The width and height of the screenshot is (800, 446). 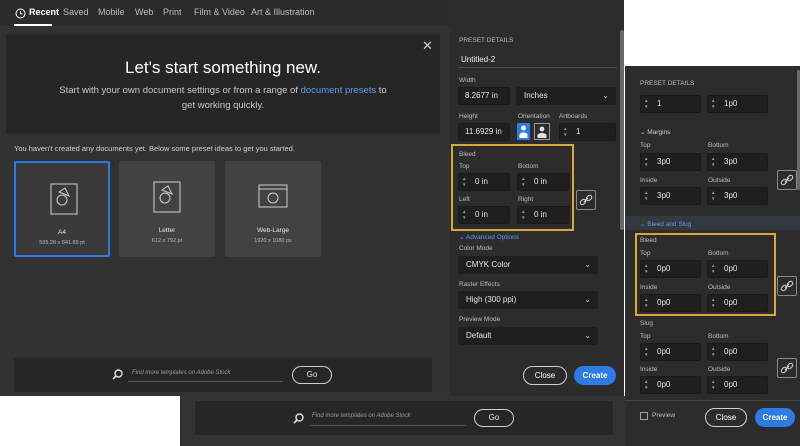 What do you see at coordinates (484, 132) in the screenshot?
I see `height-field: 11.6929 in` at bounding box center [484, 132].